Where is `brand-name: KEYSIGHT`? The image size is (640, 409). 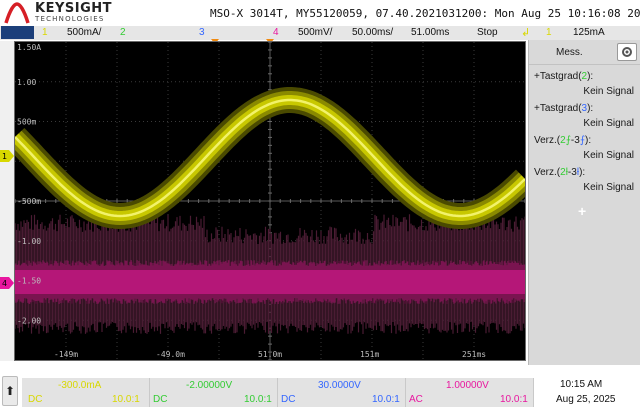 brand-name: KEYSIGHT is located at coordinates (73, 8).